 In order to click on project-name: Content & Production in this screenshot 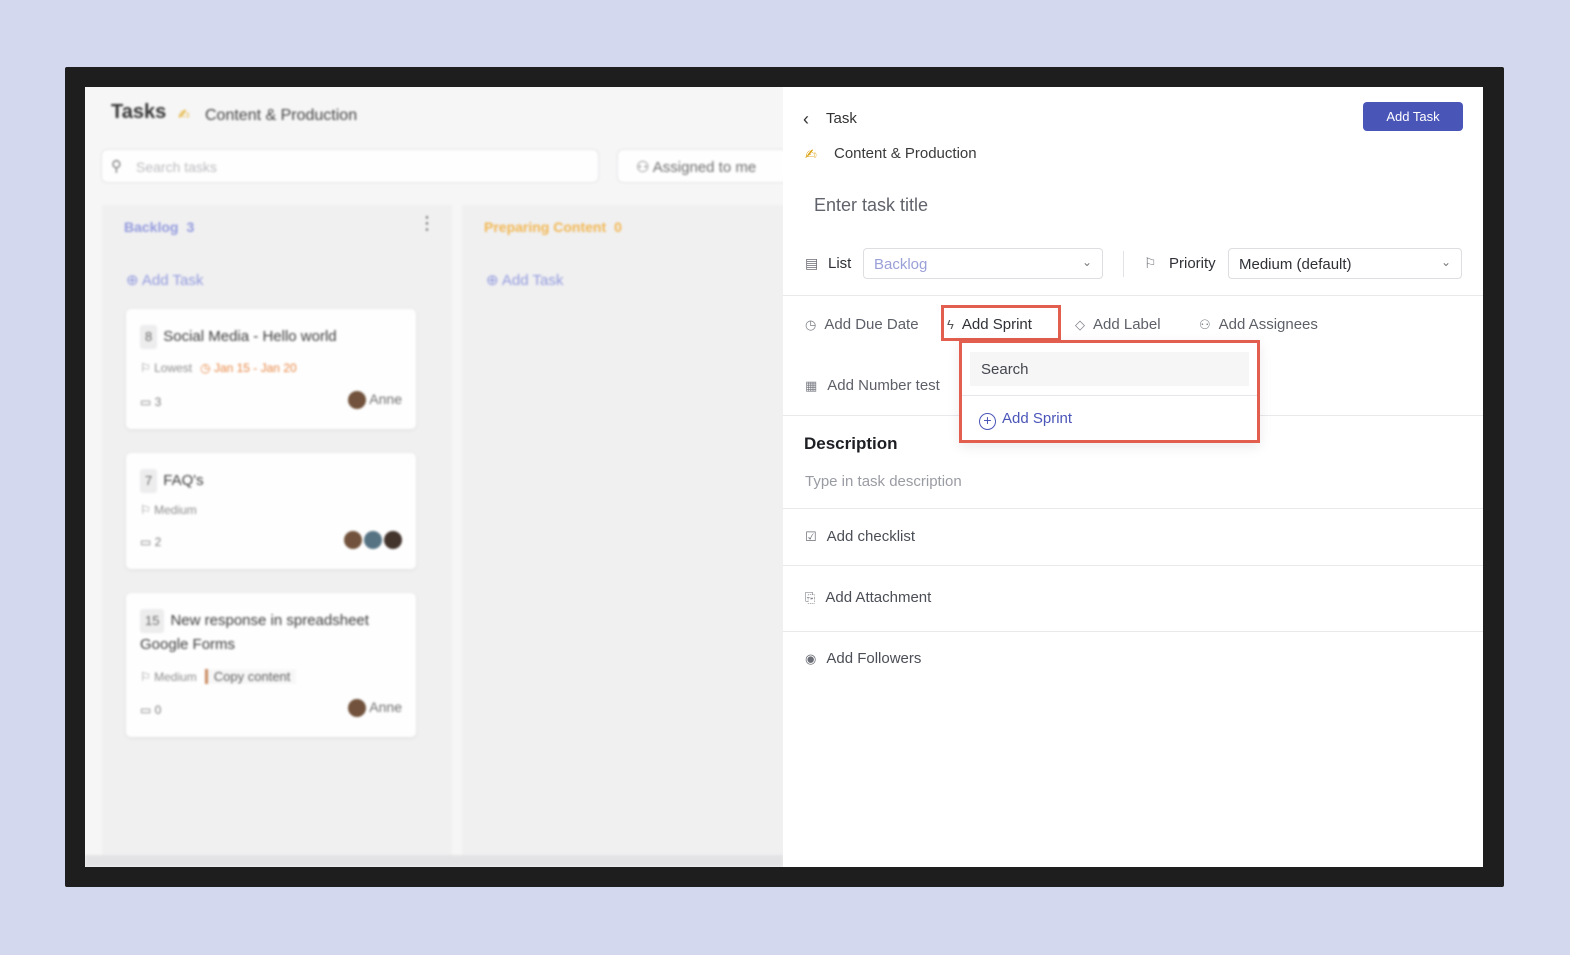, I will do `click(905, 153)`.